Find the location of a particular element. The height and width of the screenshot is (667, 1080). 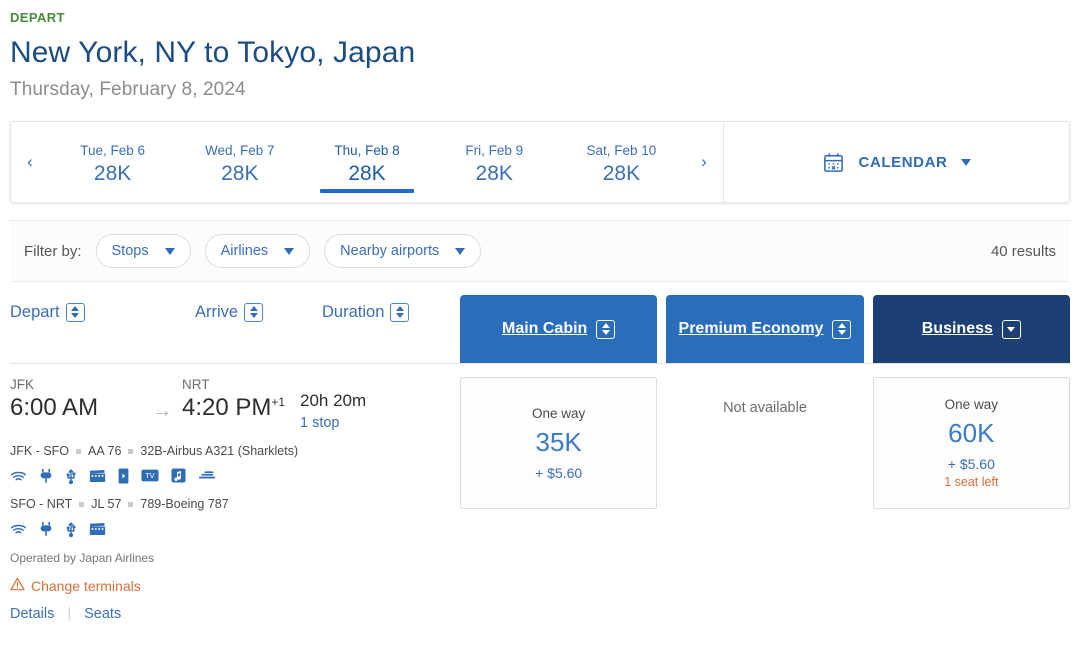

date-tab-day: Tue, Feb 6 is located at coordinates (112, 150).